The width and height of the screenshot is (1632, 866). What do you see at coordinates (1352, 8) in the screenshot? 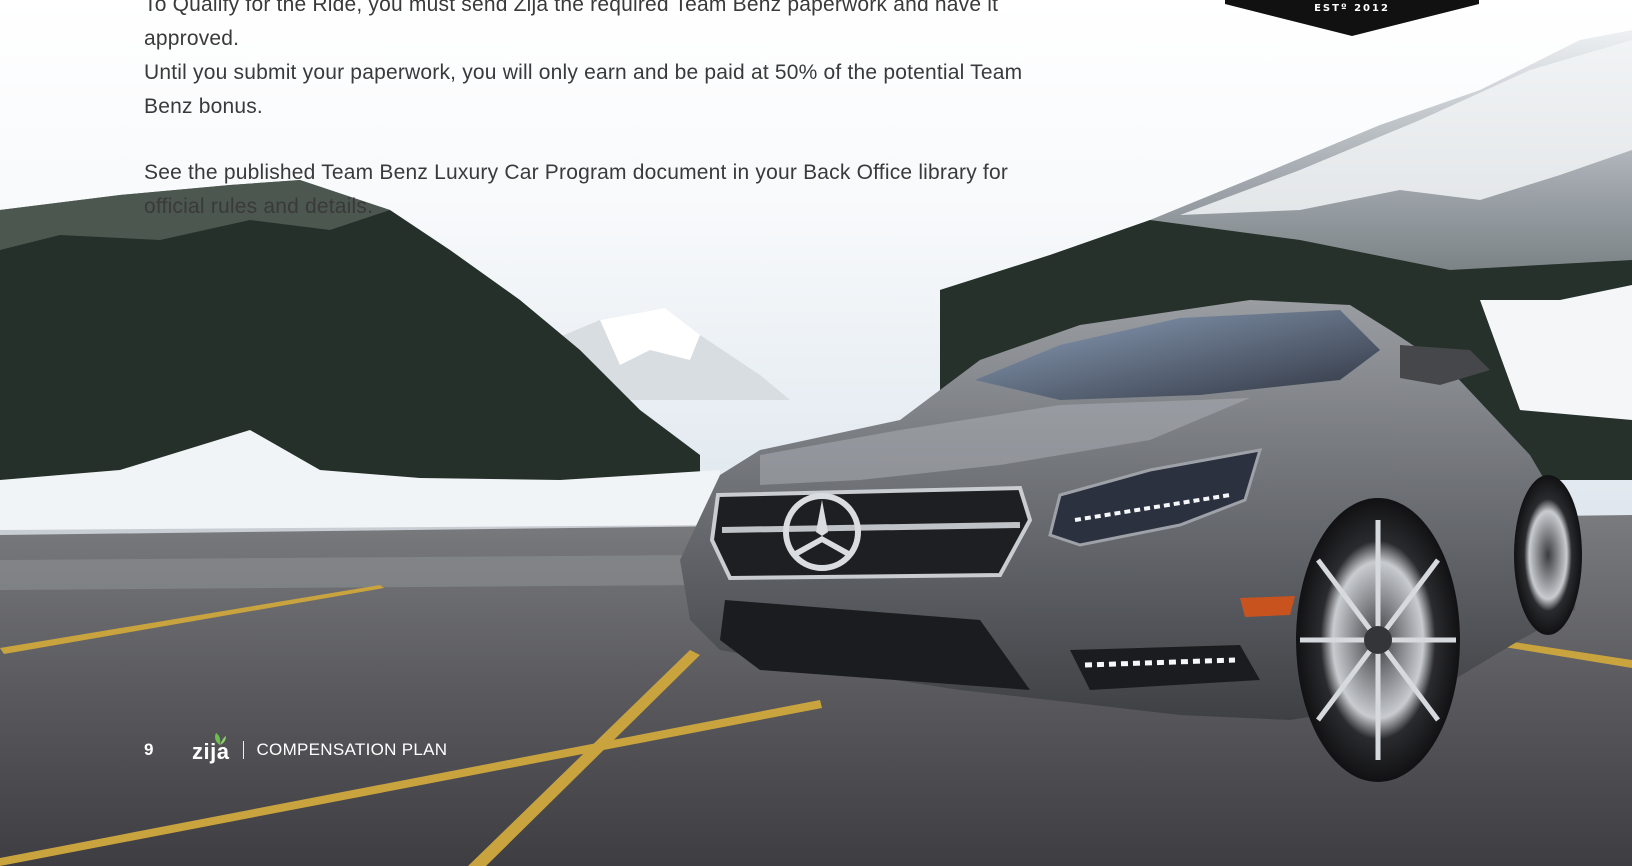
I see `est-badge-text: ESTº 2012` at bounding box center [1352, 8].